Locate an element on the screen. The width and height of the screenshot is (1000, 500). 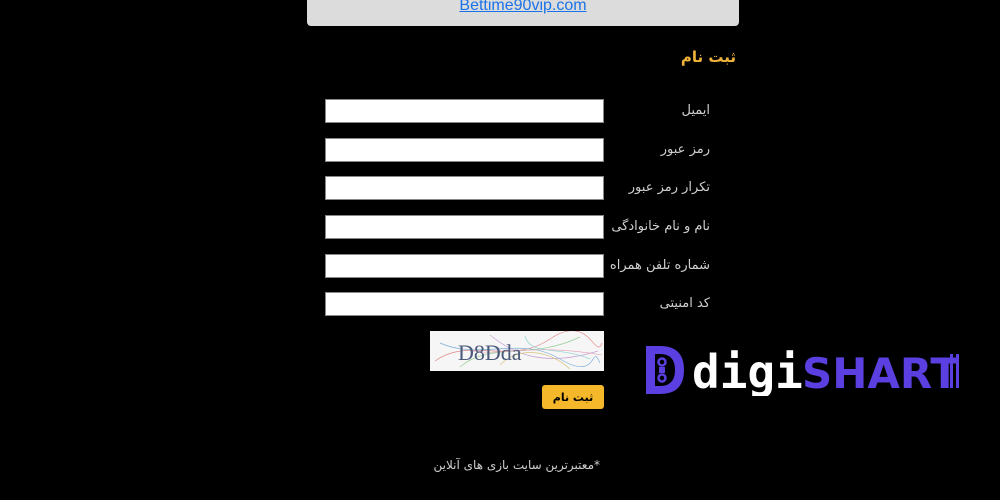
captcha-text: D8Dda is located at coordinates (490, 352).